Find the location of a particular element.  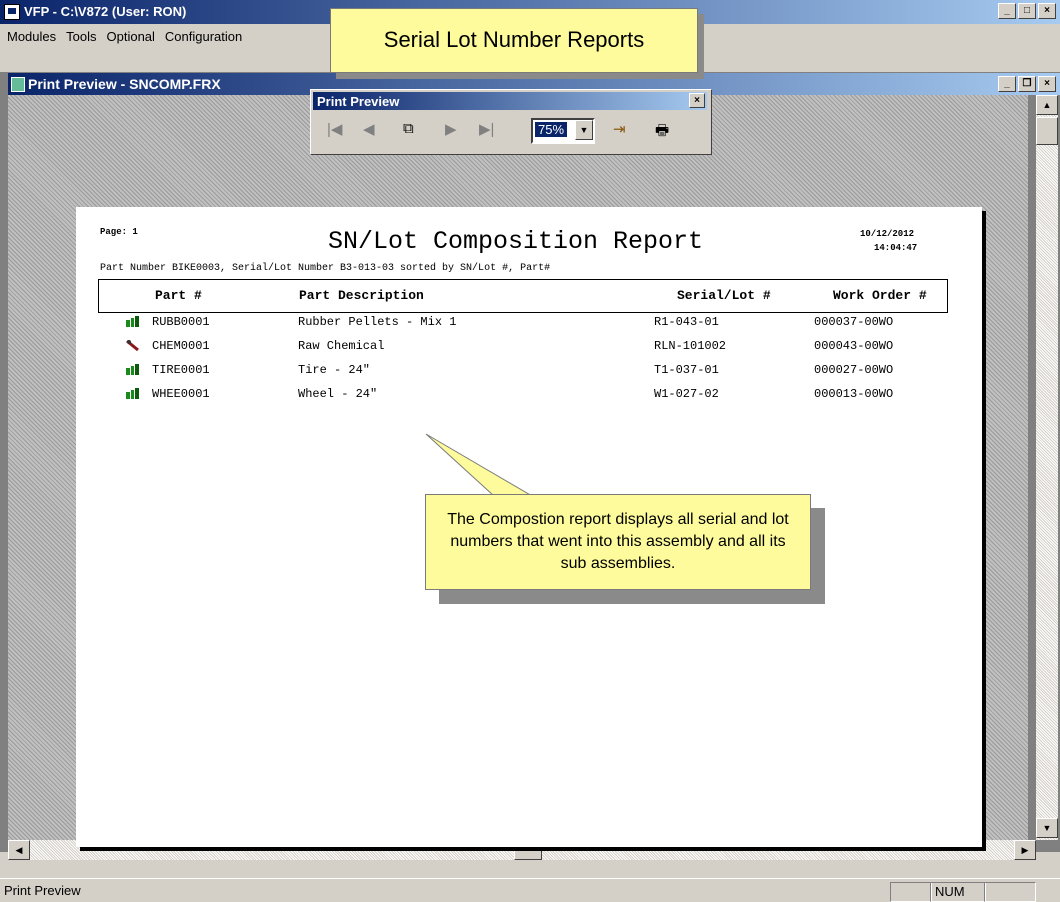

scroll-thumb is located at coordinates (1047, 131).